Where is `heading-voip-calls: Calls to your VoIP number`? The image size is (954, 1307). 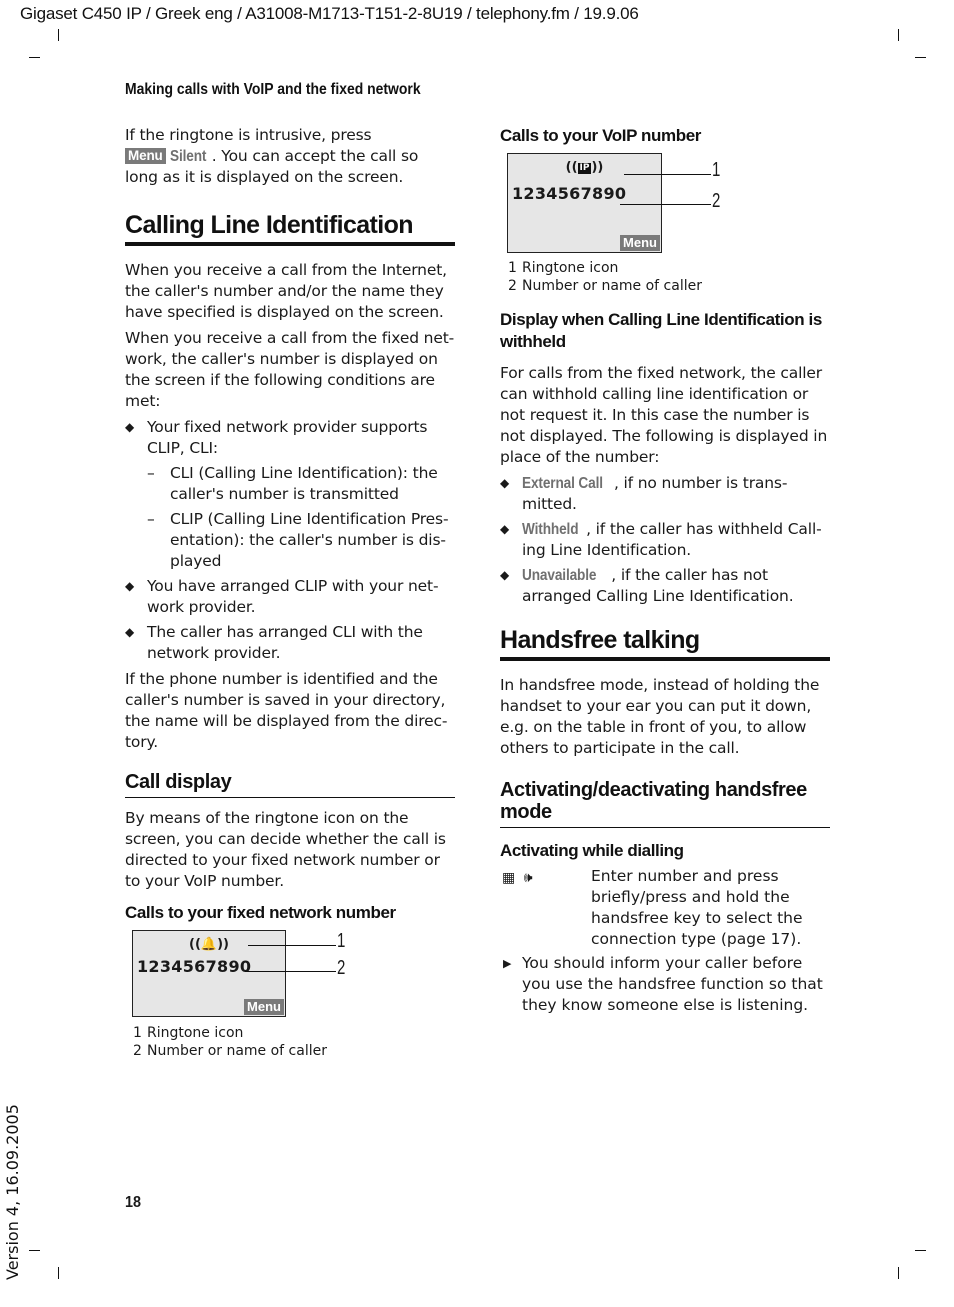
heading-voip-calls: Calls to your VoIP number is located at coordinates (600, 135).